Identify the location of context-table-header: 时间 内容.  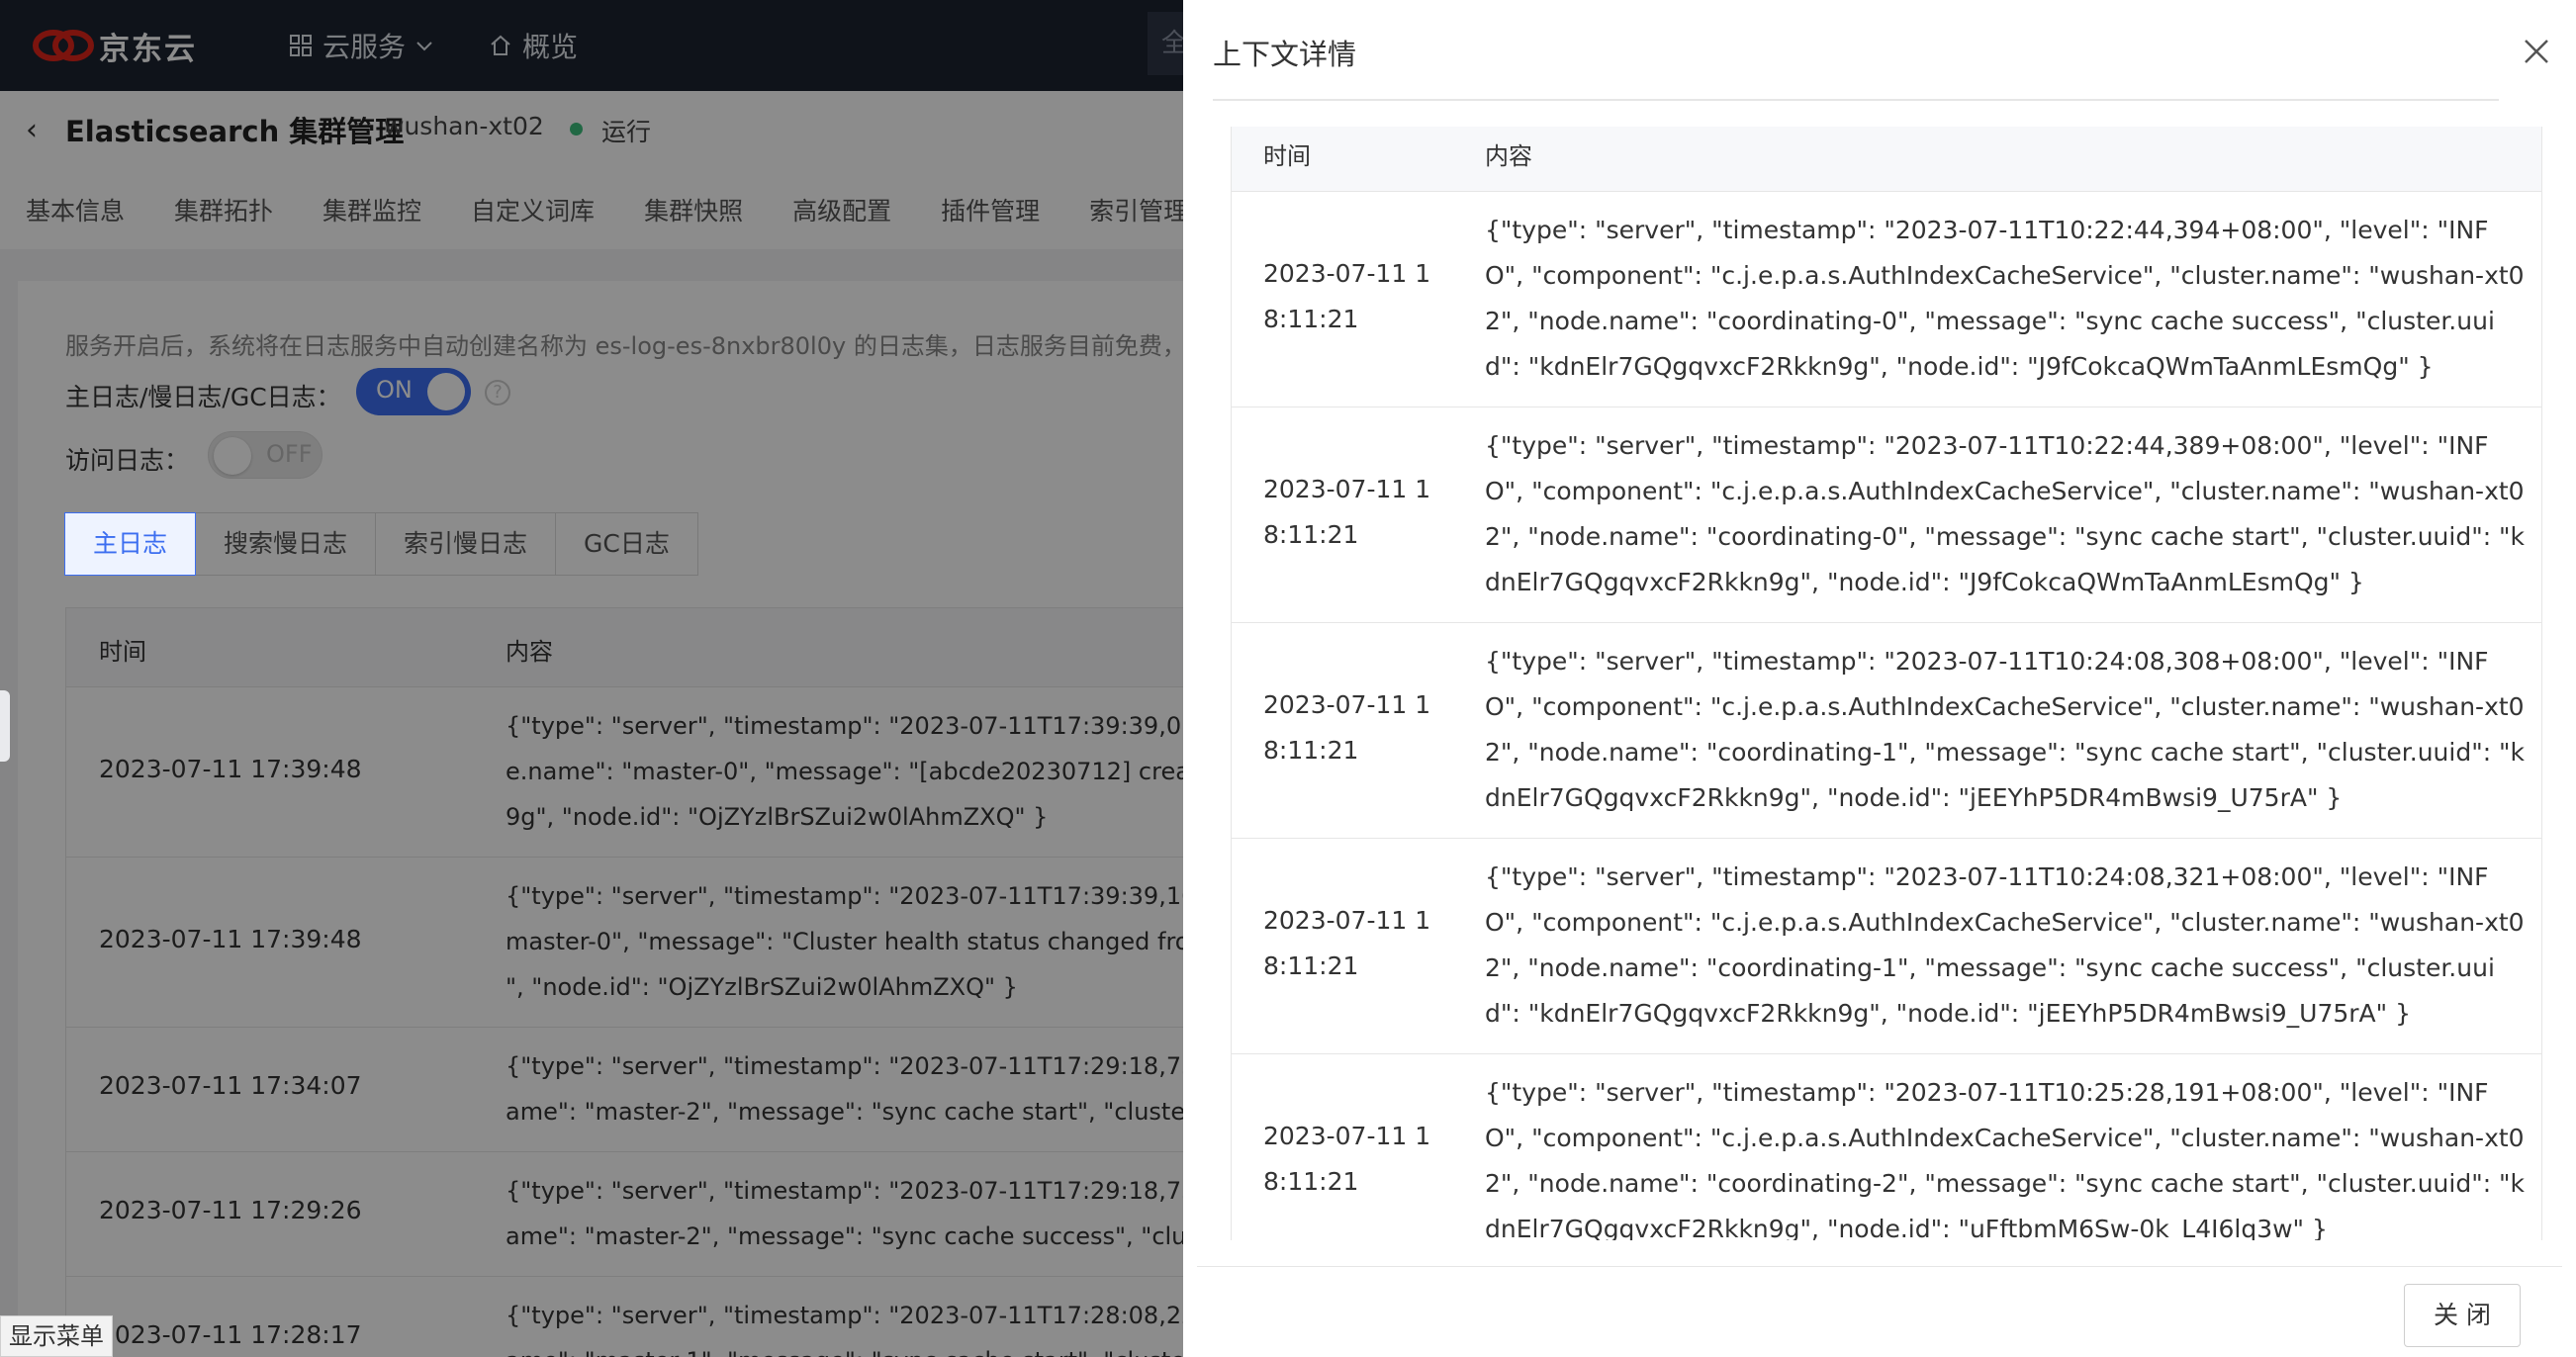
(1886, 159).